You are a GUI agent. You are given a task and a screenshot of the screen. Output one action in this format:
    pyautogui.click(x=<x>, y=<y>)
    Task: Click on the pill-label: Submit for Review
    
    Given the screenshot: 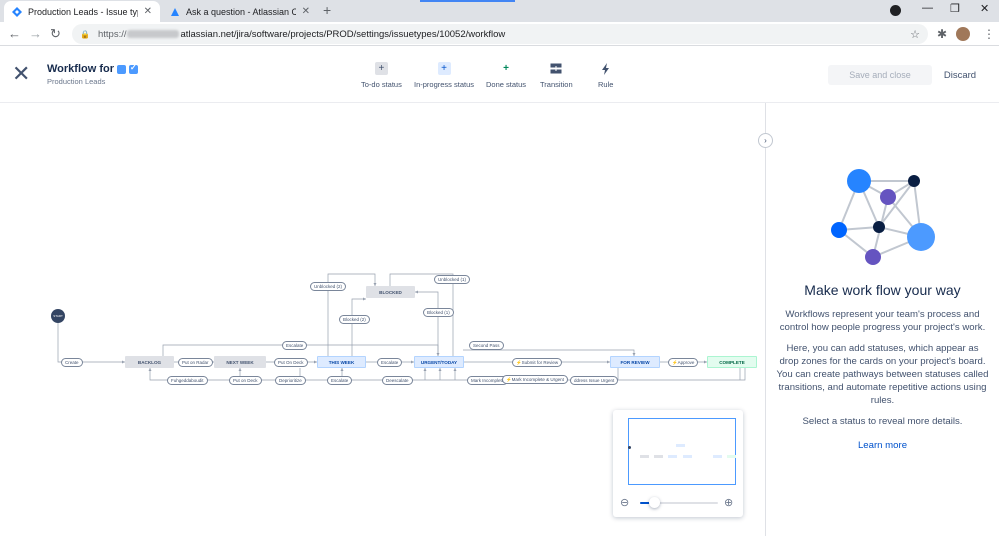 What is the action you would take?
    pyautogui.click(x=540, y=362)
    